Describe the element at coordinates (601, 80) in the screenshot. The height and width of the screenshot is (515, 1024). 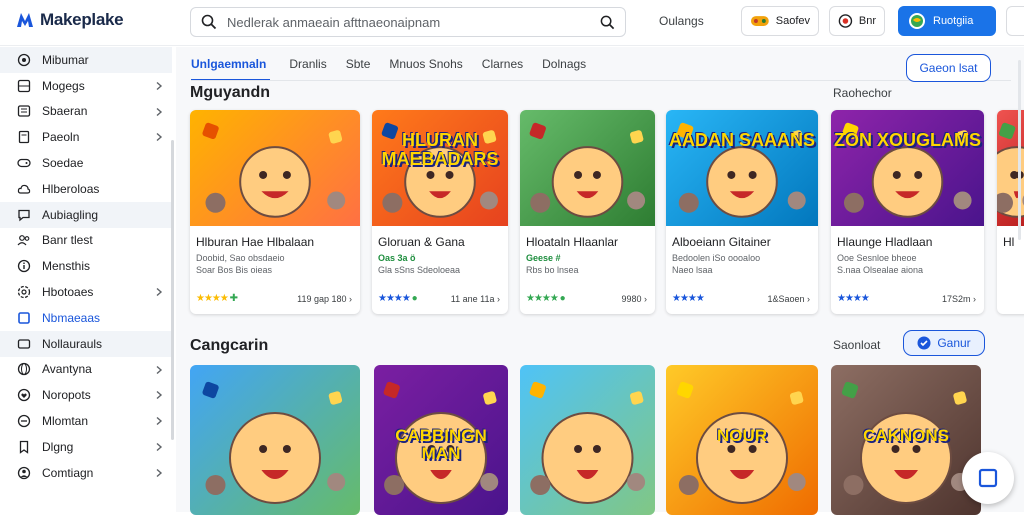
I see `tab-divider` at that location.